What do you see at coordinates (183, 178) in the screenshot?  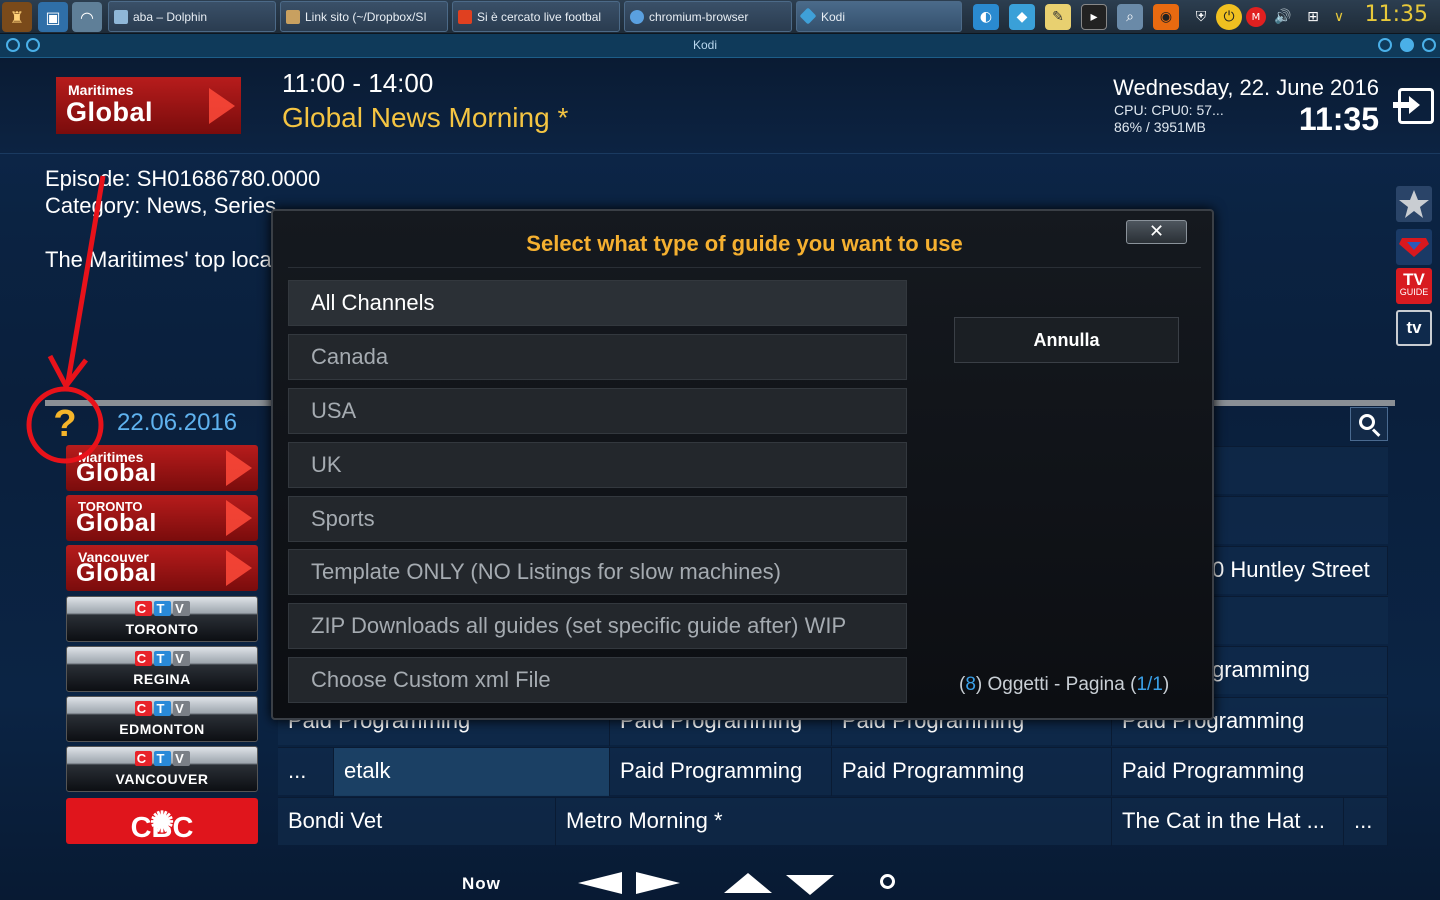 I see `episode-id: Episode: SH01686780.0000` at bounding box center [183, 178].